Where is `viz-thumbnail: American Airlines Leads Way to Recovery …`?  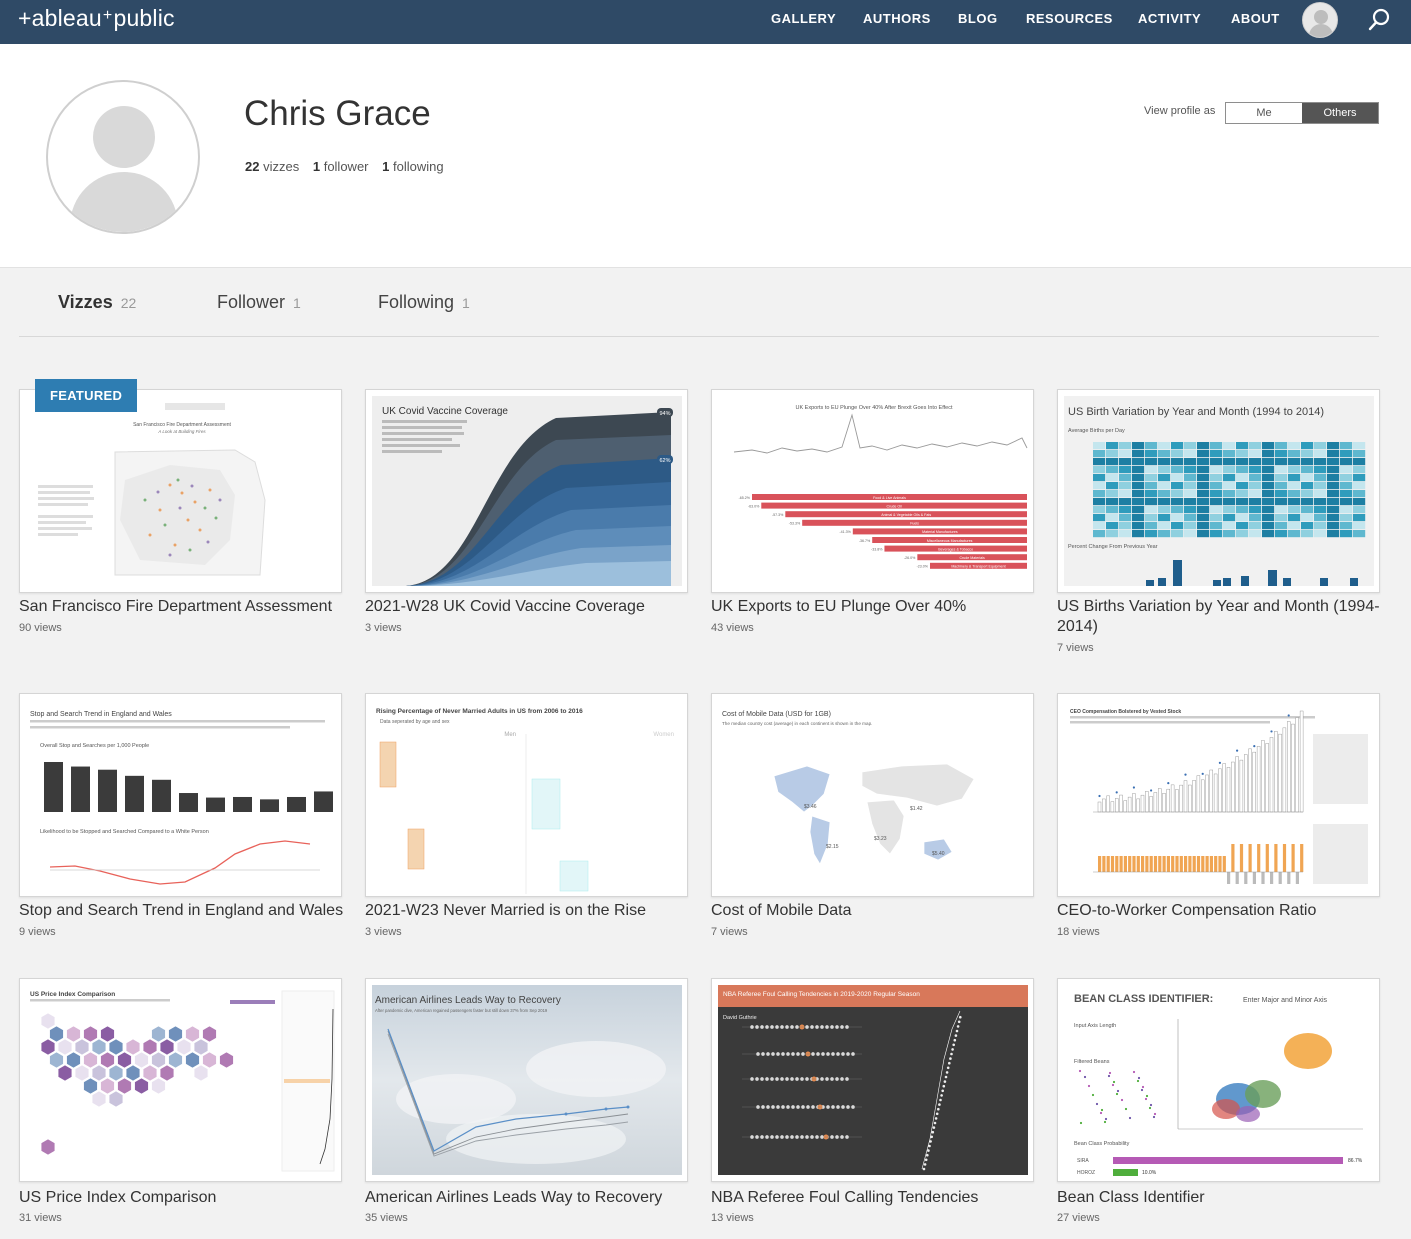
viz-thumbnail: American Airlines Leads Way to Recovery … is located at coordinates (526, 1080).